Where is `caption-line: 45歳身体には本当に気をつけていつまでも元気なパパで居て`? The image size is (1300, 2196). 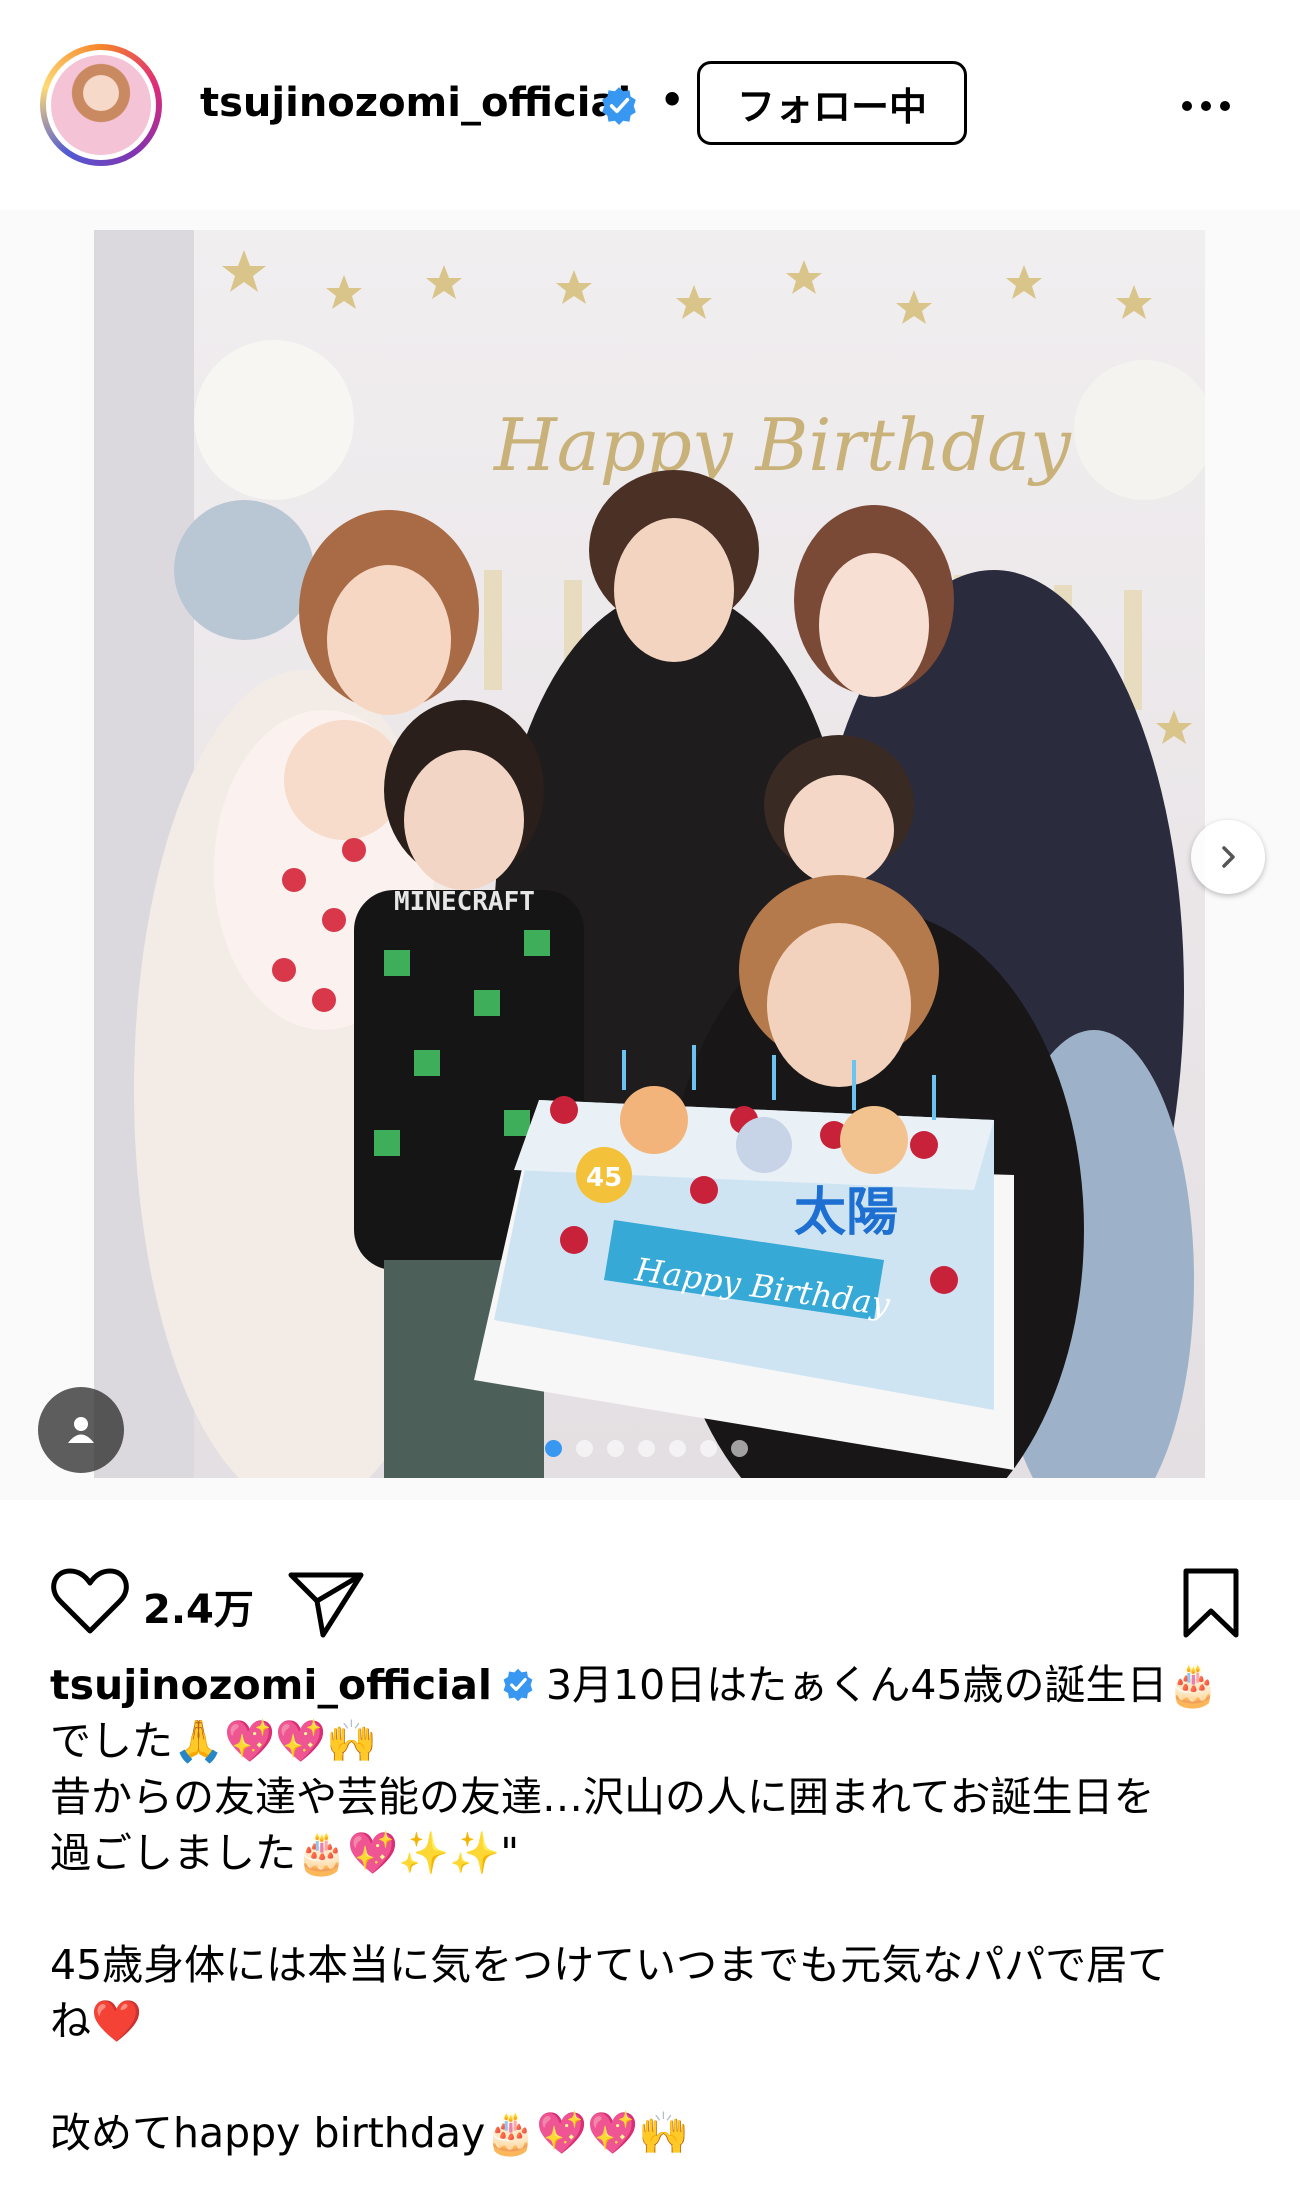
caption-line: 45歳身体には本当に気をつけていつまでも元気なパパで居て is located at coordinates (609, 1965).